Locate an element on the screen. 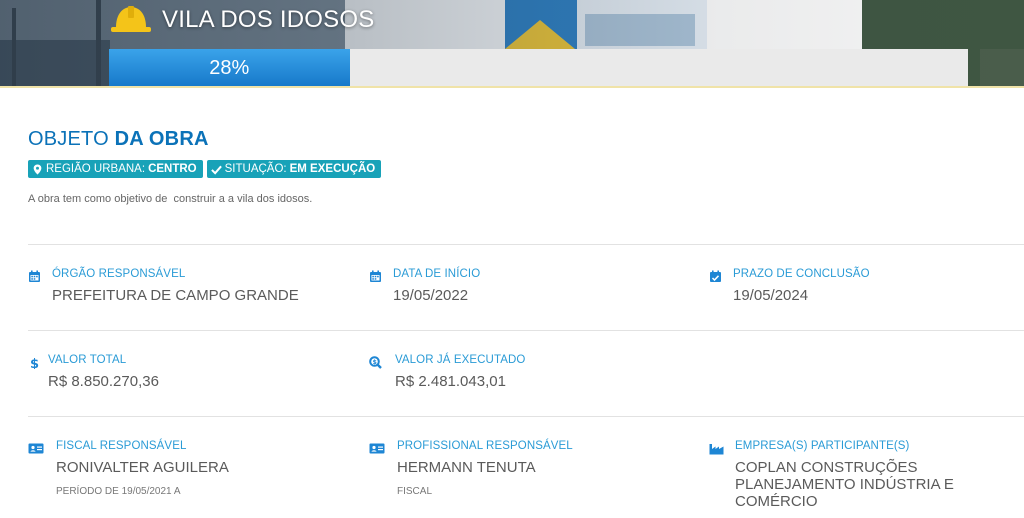  field-valor-total-value: R$ 8.850.270,36 is located at coordinates (103, 381).